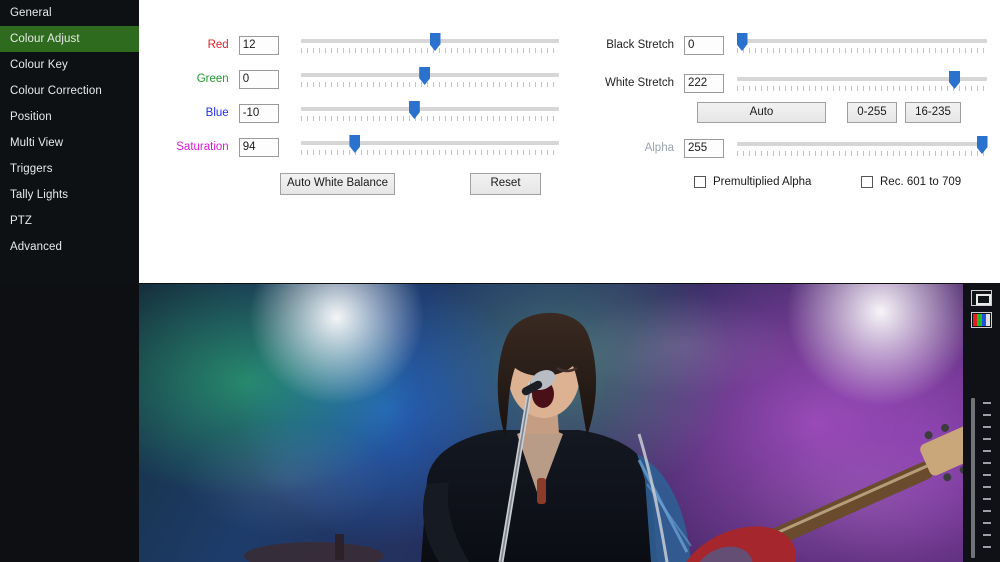 This screenshot has height=562, width=1000. What do you see at coordinates (39, 65) in the screenshot?
I see `sidebar-item-label: Colour Key` at bounding box center [39, 65].